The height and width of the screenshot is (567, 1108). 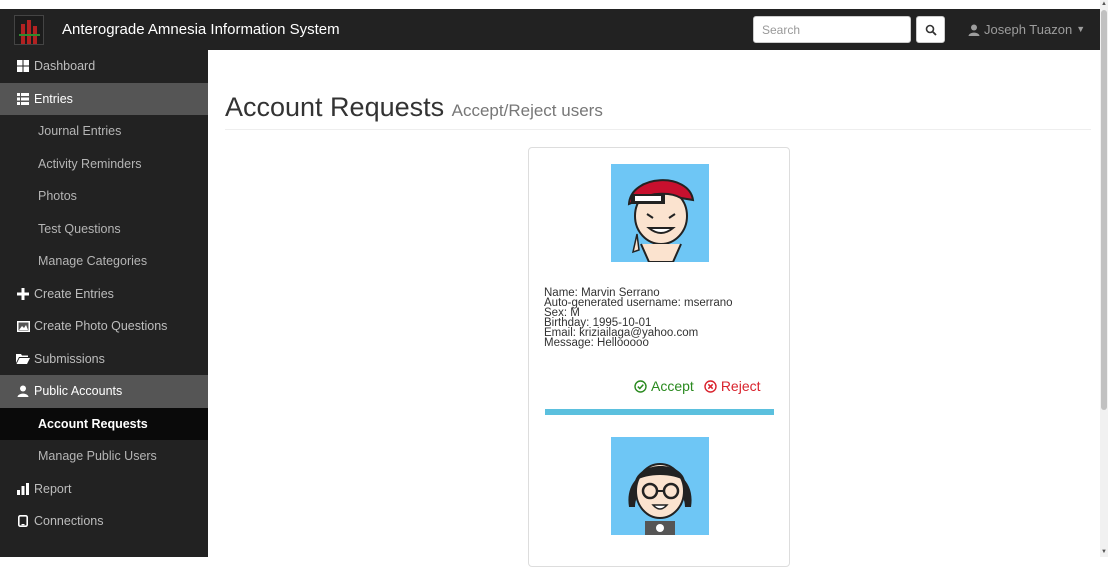 What do you see at coordinates (640, 386) in the screenshot?
I see `check-circle-icon` at bounding box center [640, 386].